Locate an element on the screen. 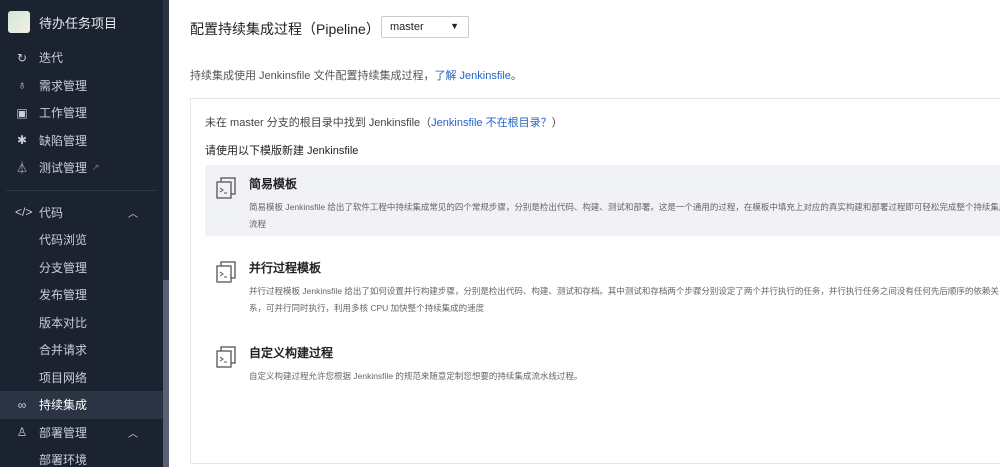  branch-value: master is located at coordinates (407, 27).